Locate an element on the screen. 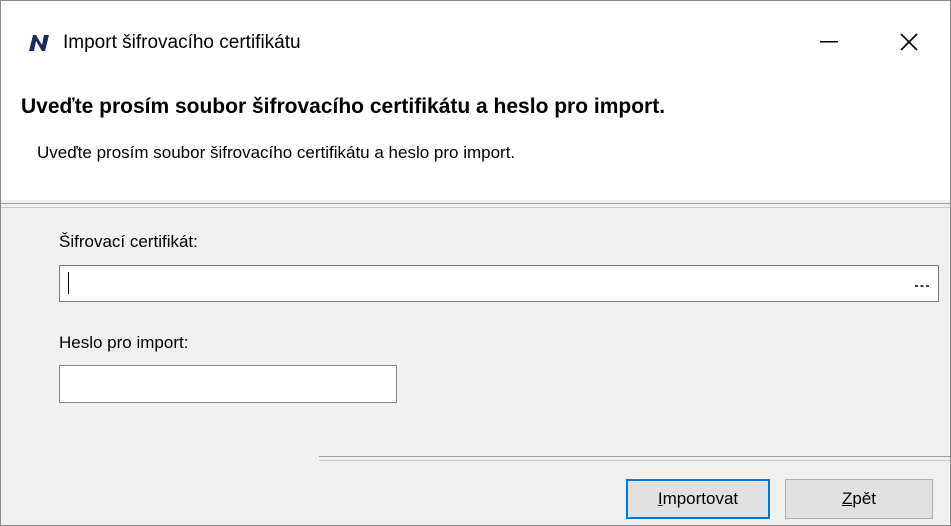  header-divider-shadow is located at coordinates (475, 207).